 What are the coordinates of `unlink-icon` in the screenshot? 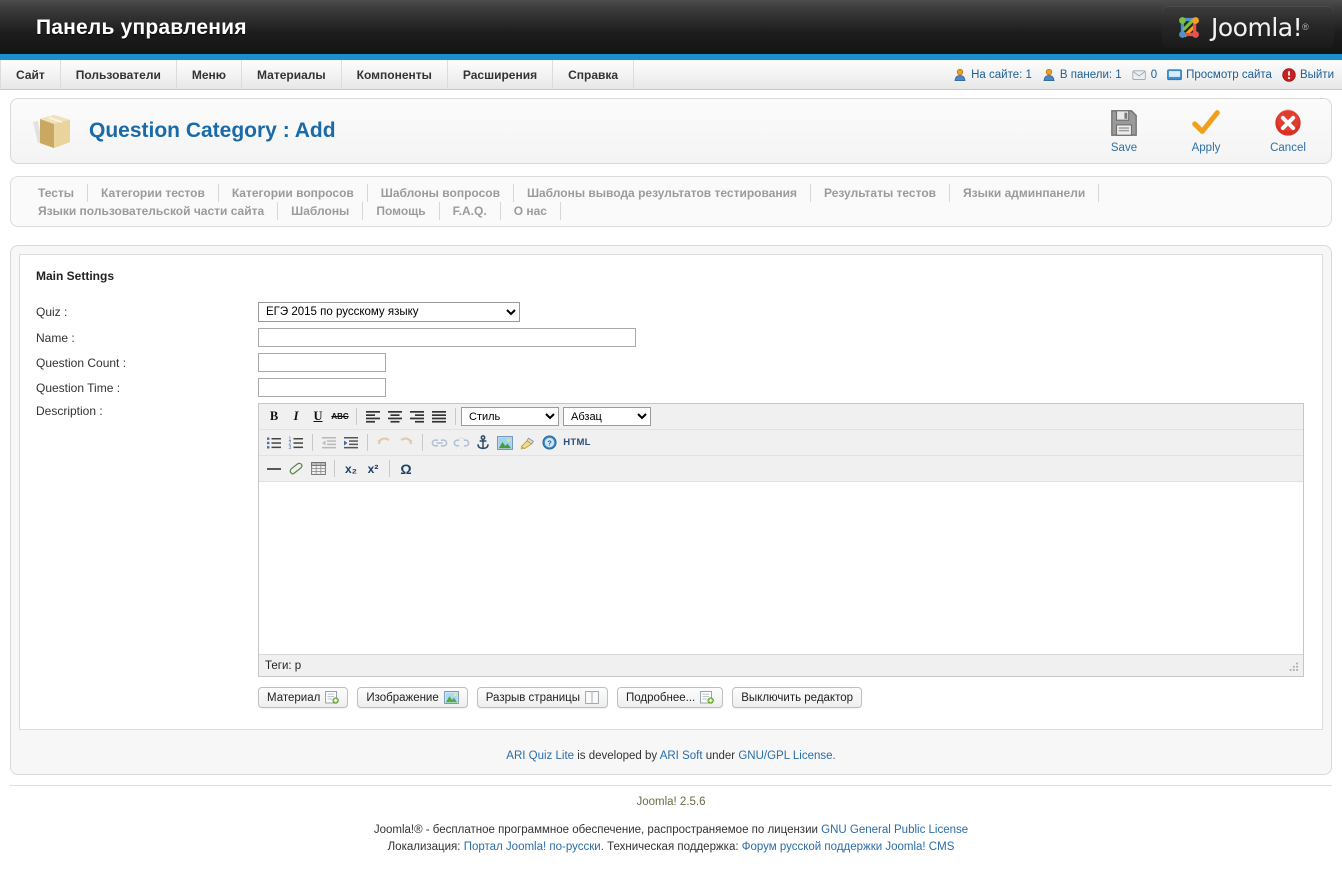 It's located at (461, 442).